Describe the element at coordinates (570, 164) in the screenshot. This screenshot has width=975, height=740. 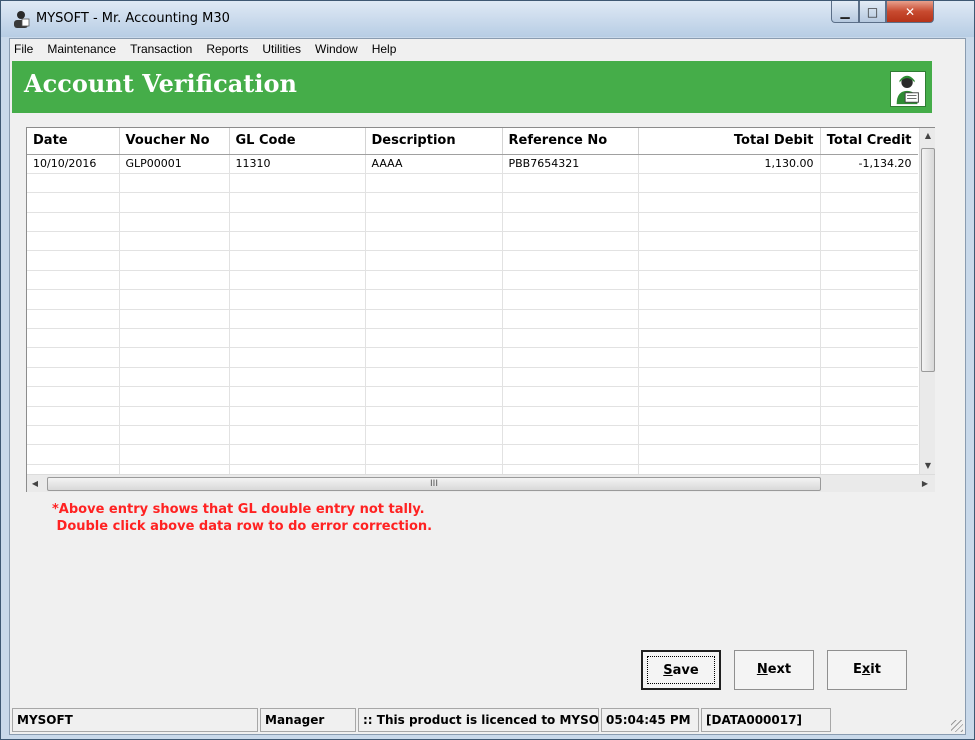
I see `cell-reference-no: PBB7654321` at that location.